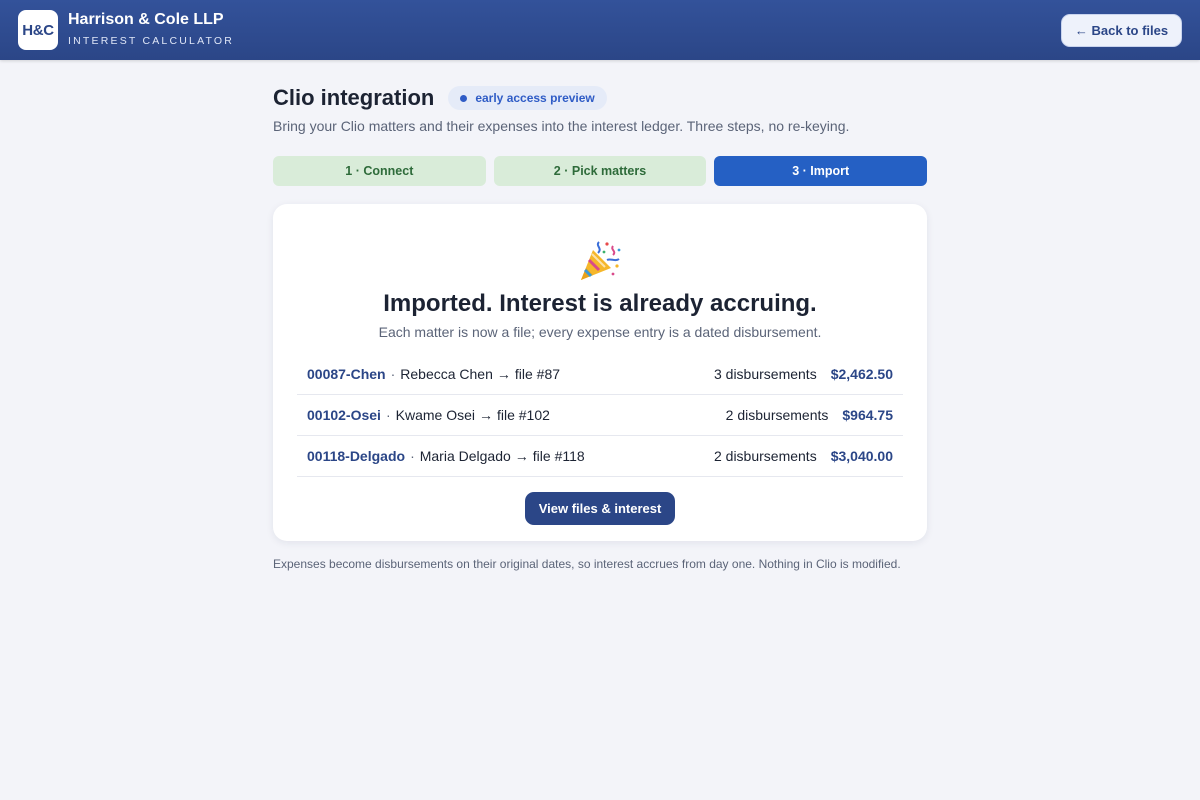 Image resolution: width=1200 pixels, height=800 pixels. Describe the element at coordinates (537, 374) in the screenshot. I see `file-number: file #87` at that location.